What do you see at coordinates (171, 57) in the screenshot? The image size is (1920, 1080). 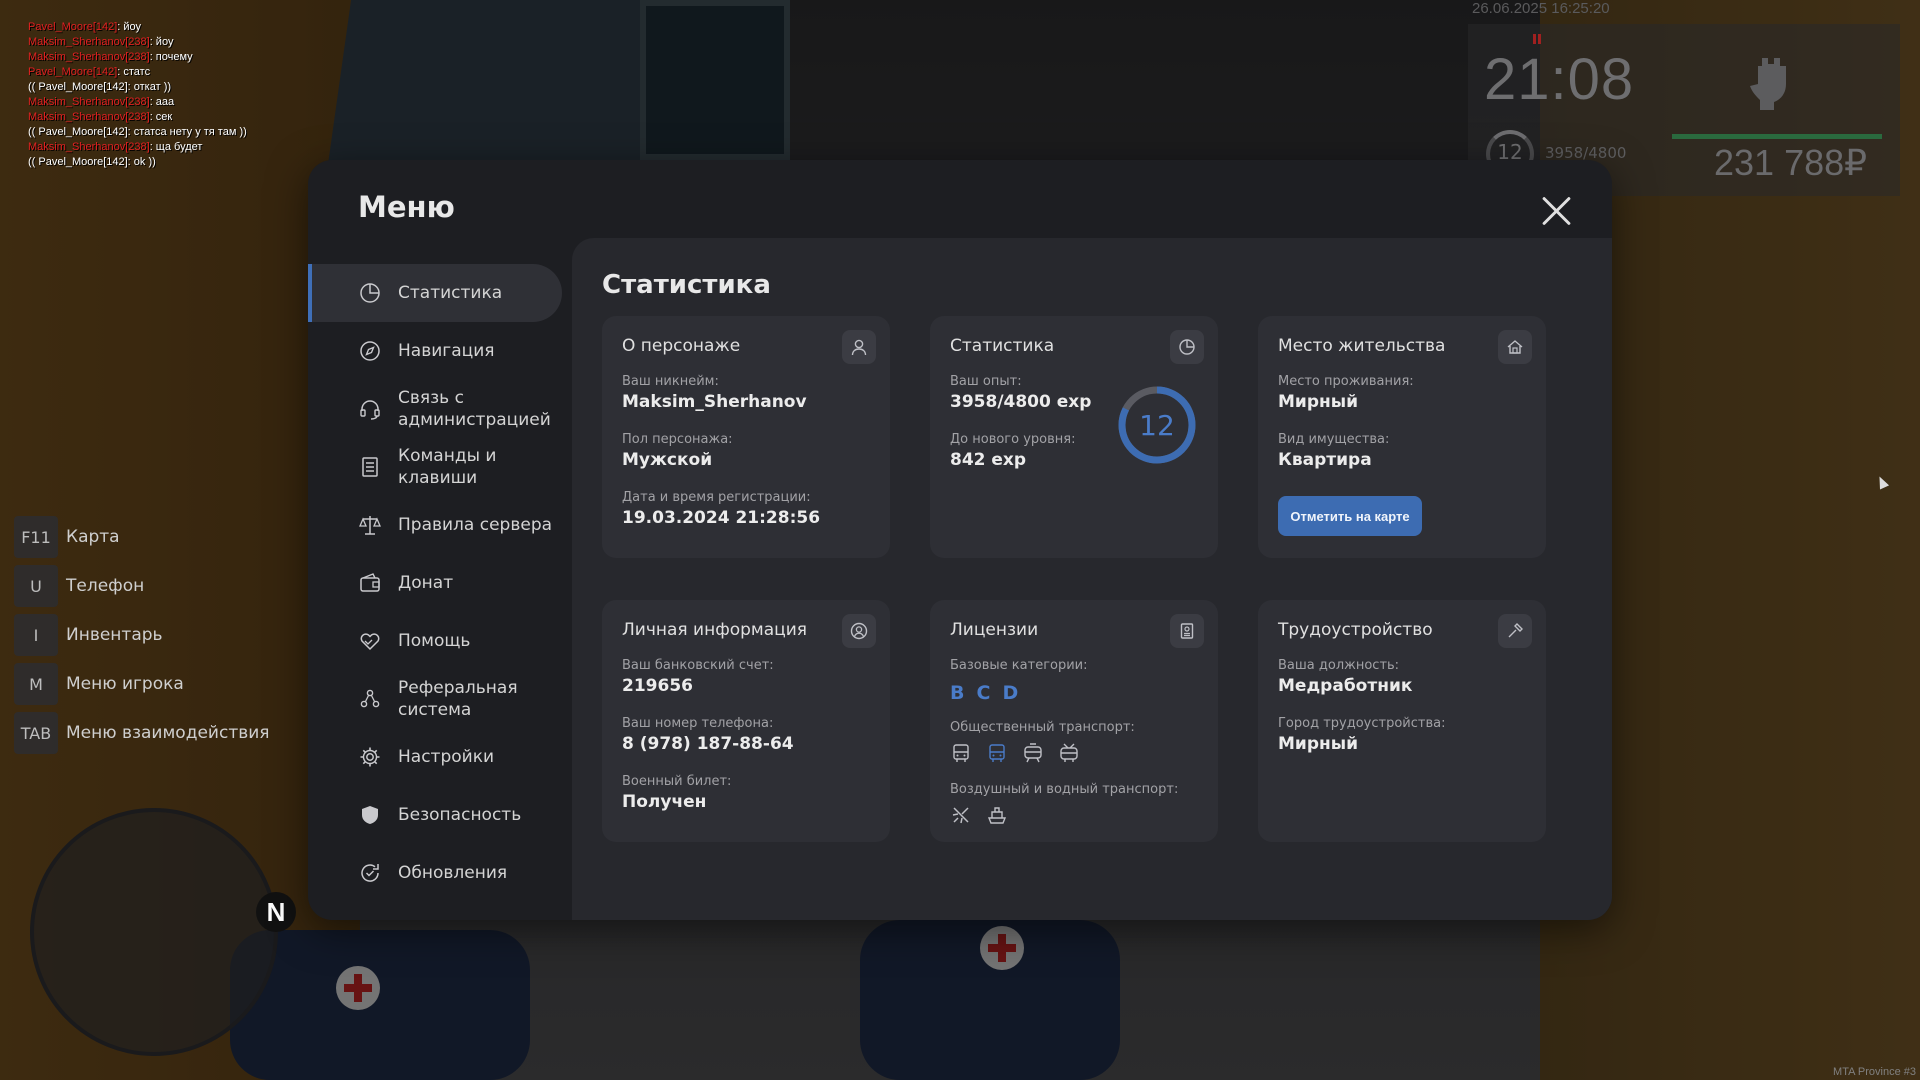 I see `chat-message: : почему` at bounding box center [171, 57].